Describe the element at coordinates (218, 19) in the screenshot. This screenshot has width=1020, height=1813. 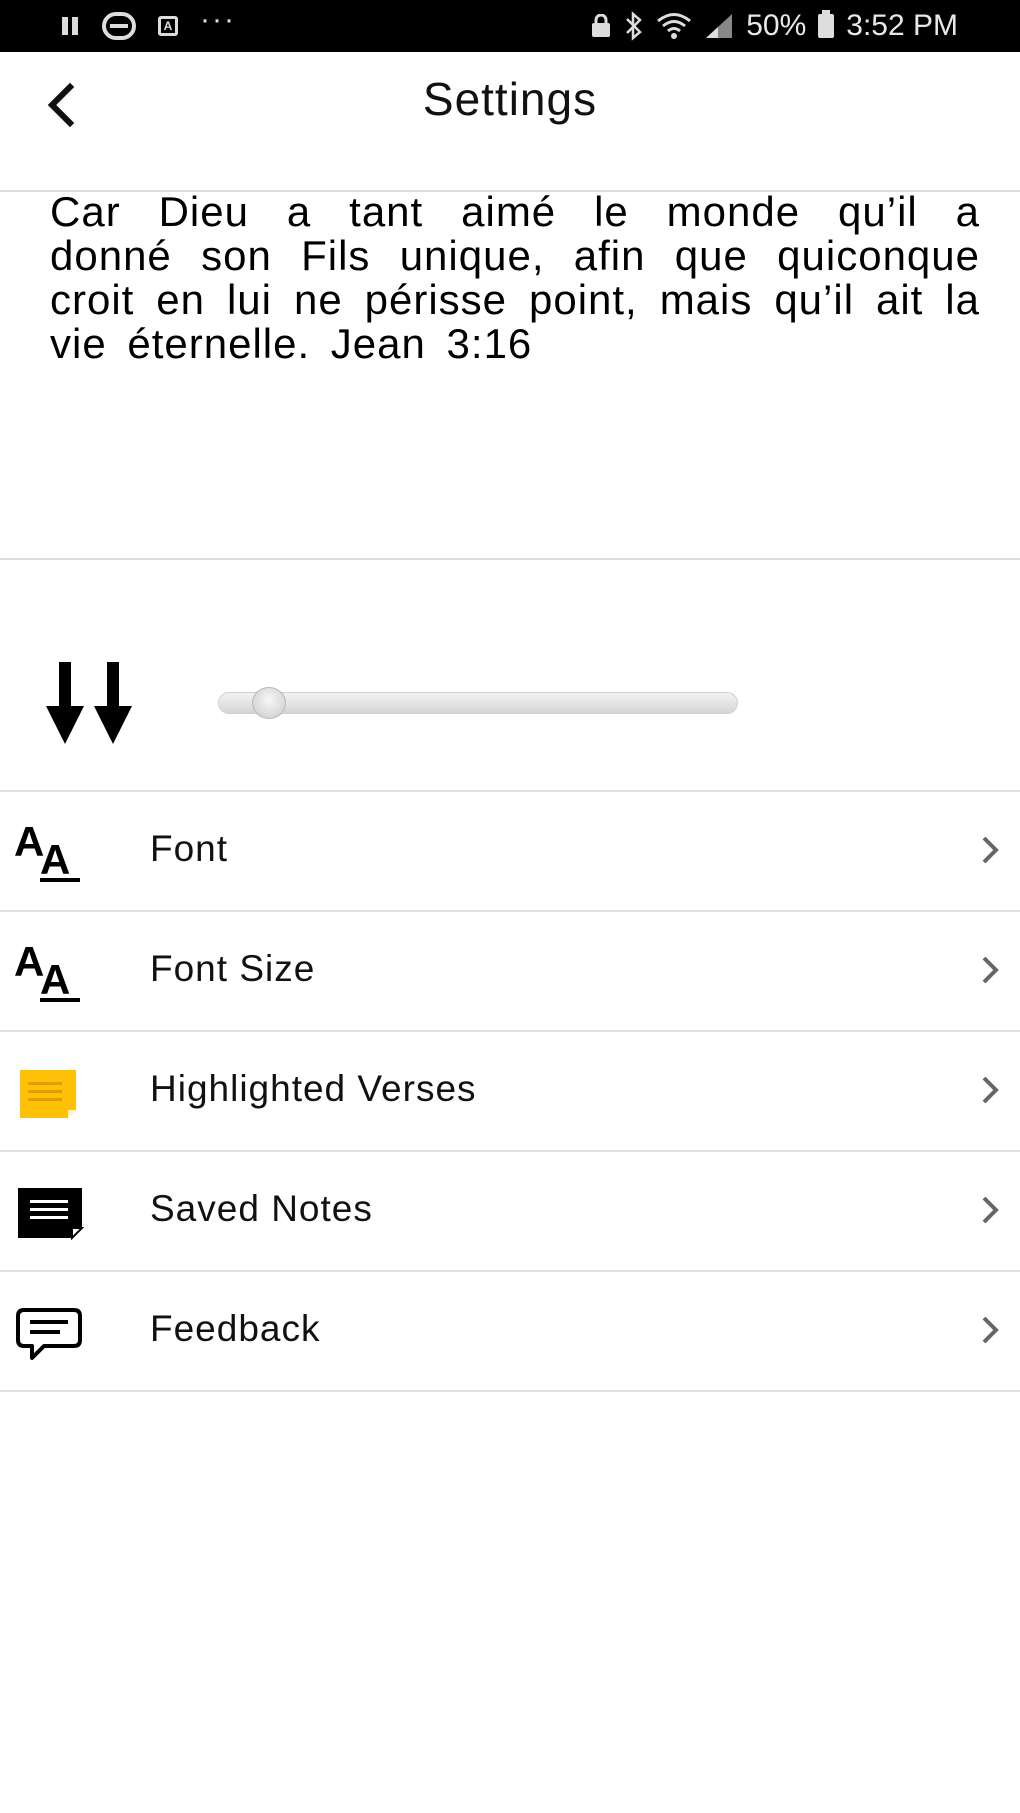
I see `more-dots-icon: ···` at that location.